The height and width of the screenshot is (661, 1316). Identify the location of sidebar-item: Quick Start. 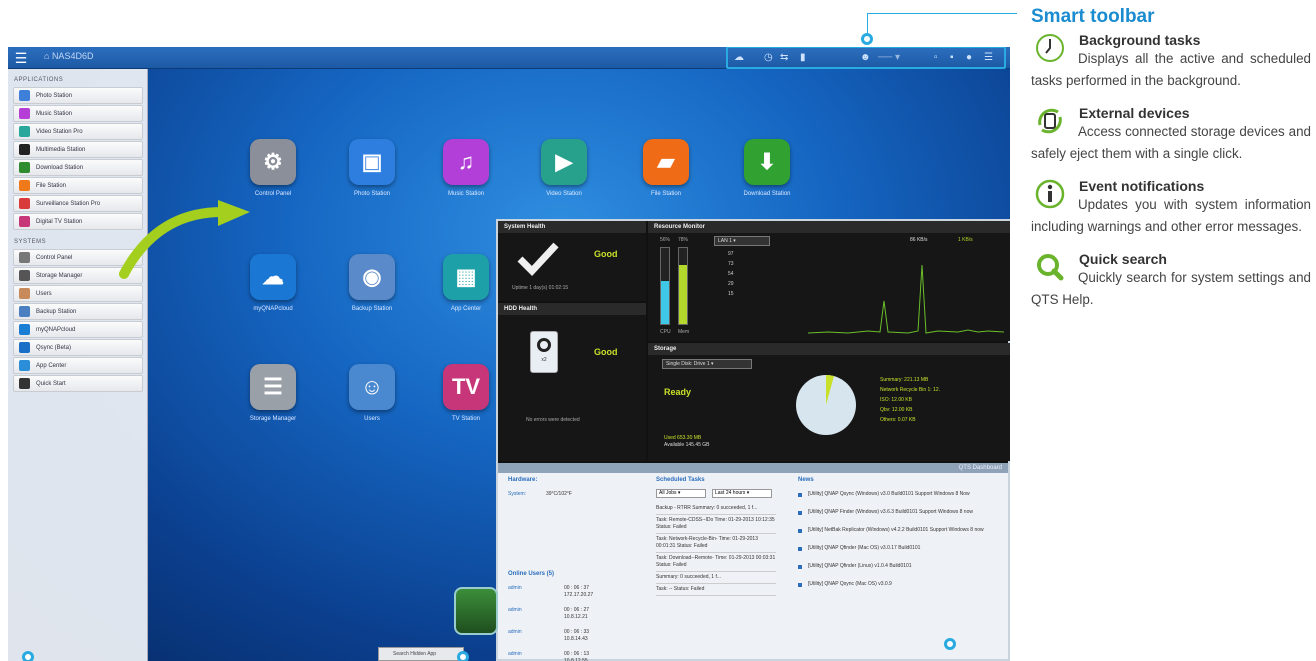
(78, 383).